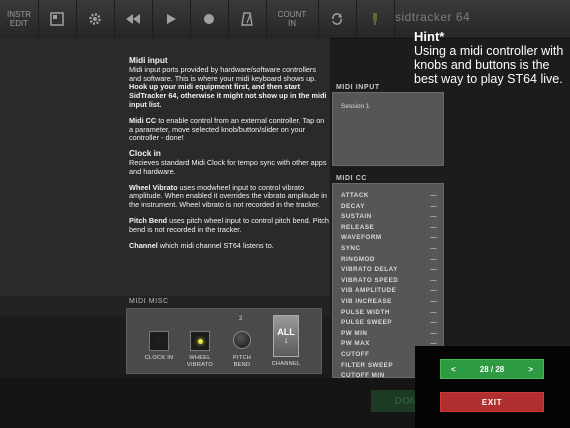  What do you see at coordinates (355, 195) in the screenshot?
I see `midi-cc-param-name: ATTACK` at bounding box center [355, 195].